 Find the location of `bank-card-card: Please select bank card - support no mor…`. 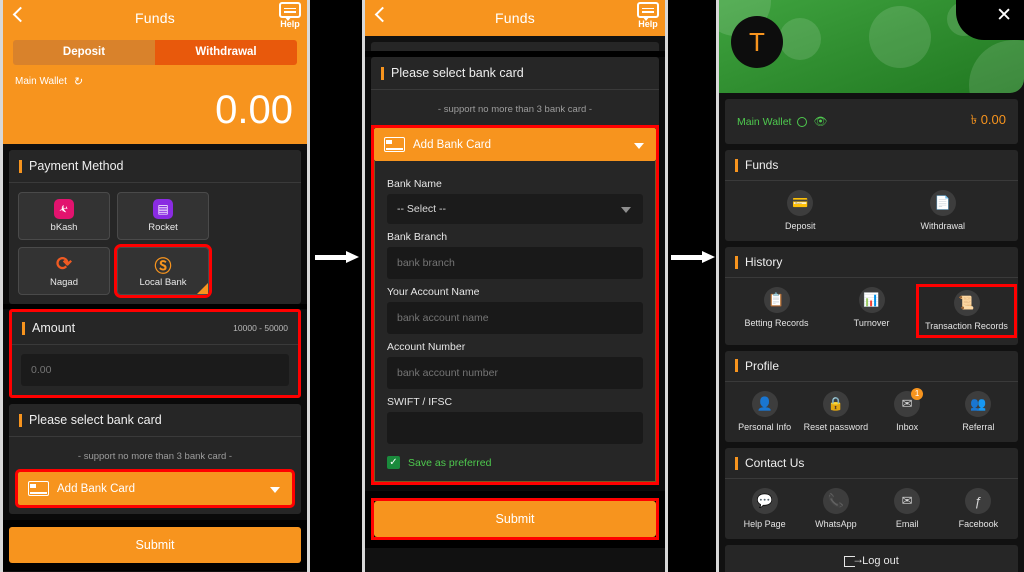

bank-card-card: Please select bank card - support no mor… is located at coordinates (155, 459).